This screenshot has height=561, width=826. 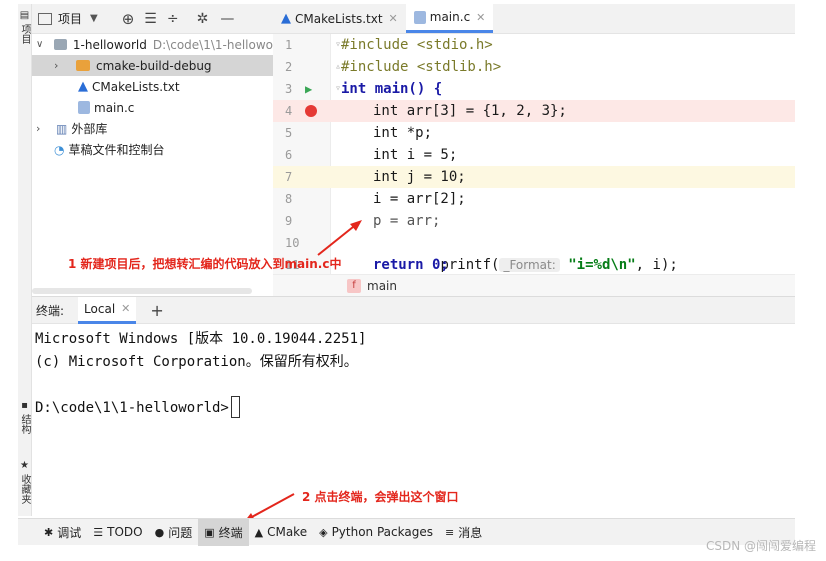 What do you see at coordinates (25, 417) in the screenshot?
I see `structure-tool-button: ▪ 结构` at bounding box center [25, 417].